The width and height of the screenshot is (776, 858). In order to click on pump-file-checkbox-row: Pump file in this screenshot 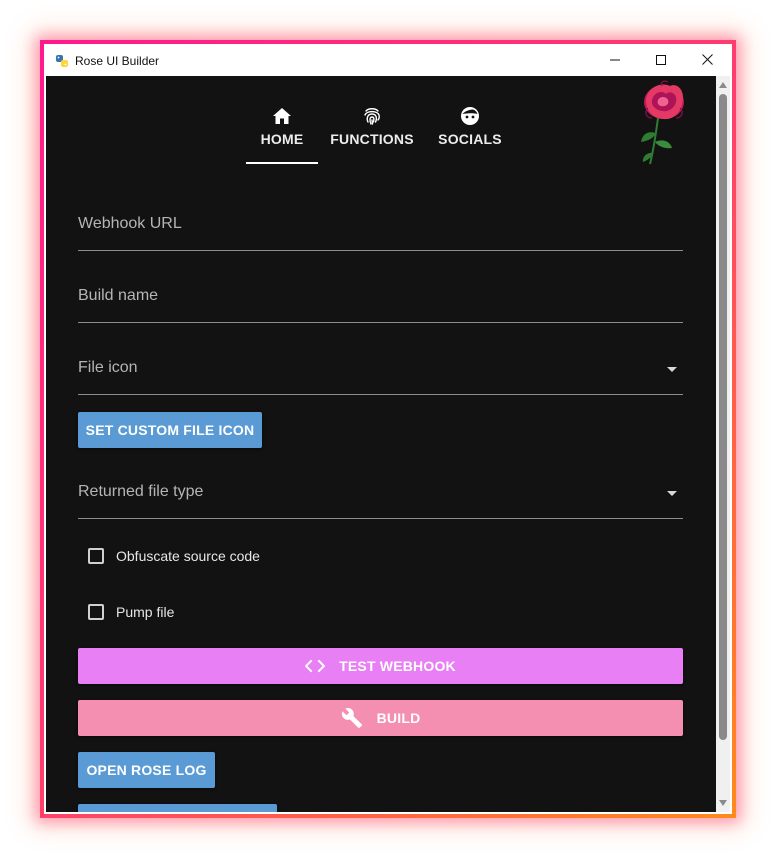, I will do `click(131, 612)`.